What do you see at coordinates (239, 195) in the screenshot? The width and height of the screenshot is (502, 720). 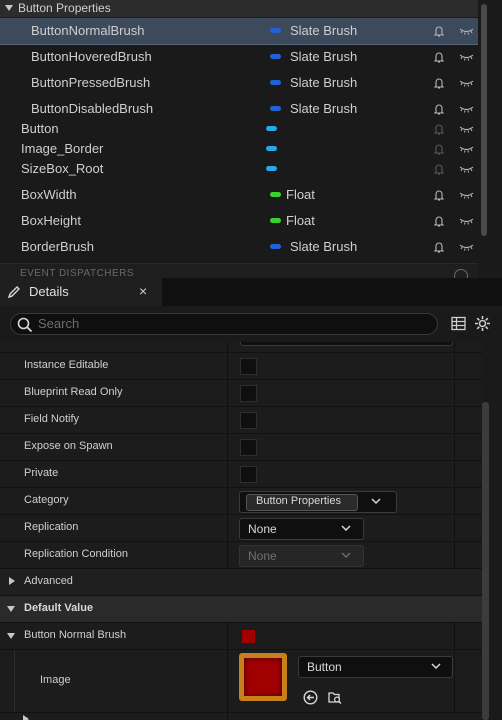 I see `variable-row: BoxWidth Float` at bounding box center [239, 195].